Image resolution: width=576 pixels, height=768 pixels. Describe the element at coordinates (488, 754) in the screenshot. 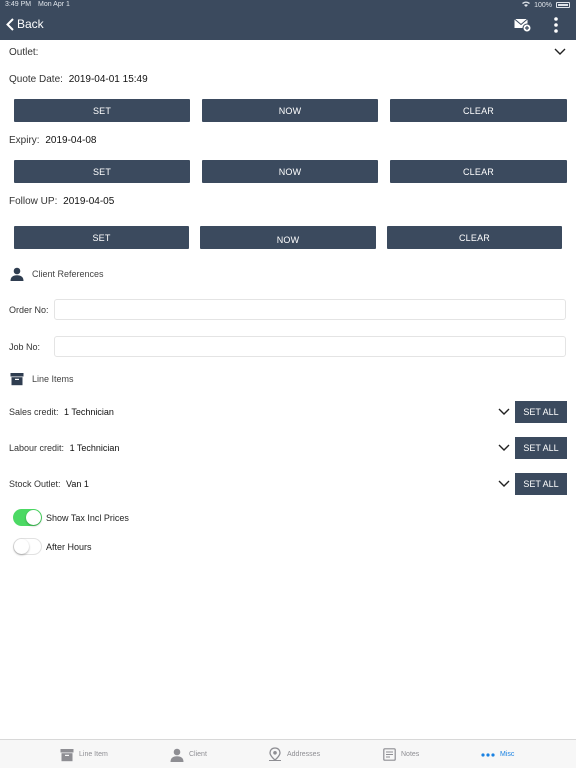

I see `ellipsis-icon` at that location.